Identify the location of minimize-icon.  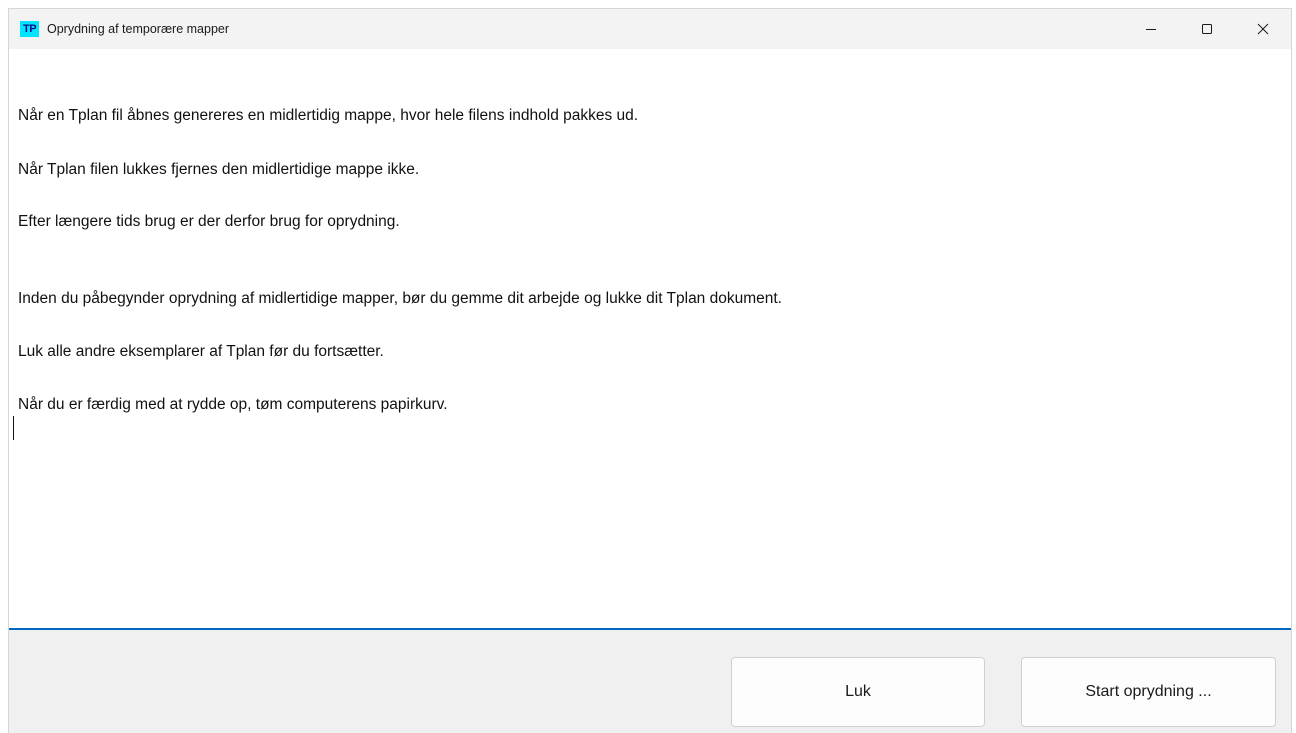
(1151, 29).